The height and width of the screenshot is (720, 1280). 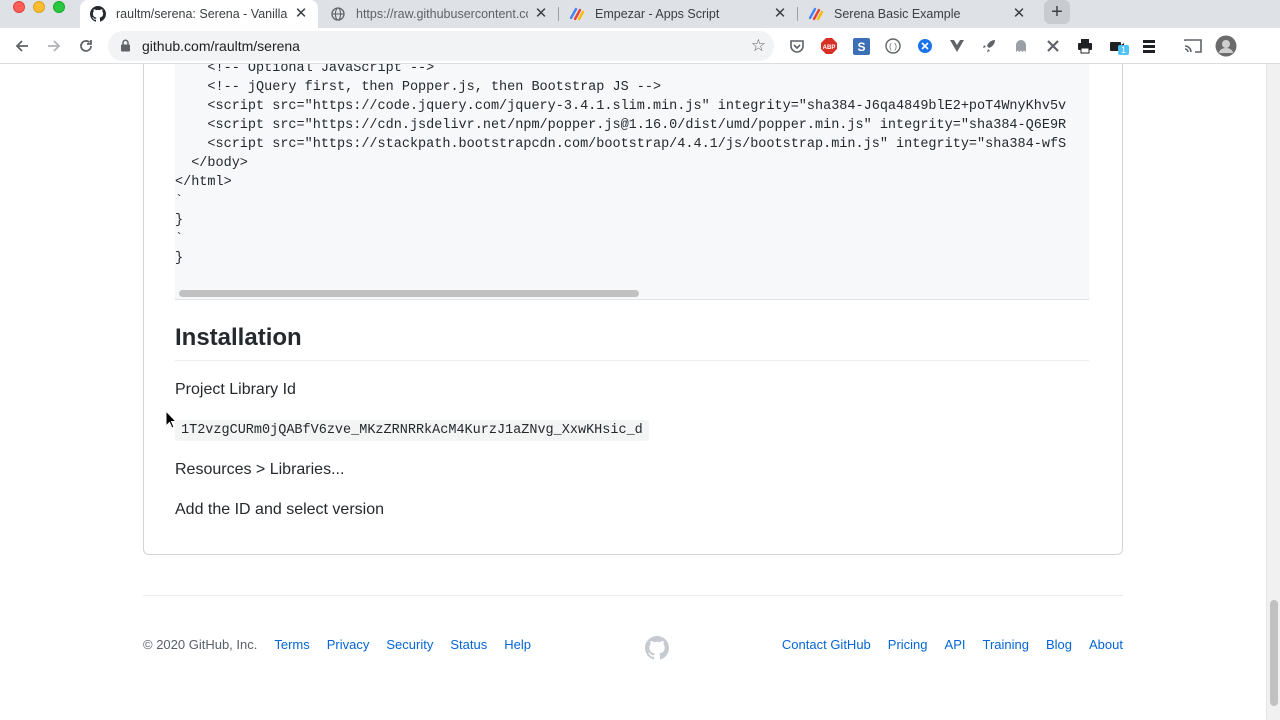 I want to click on reload-icon, so click(x=86, y=46).